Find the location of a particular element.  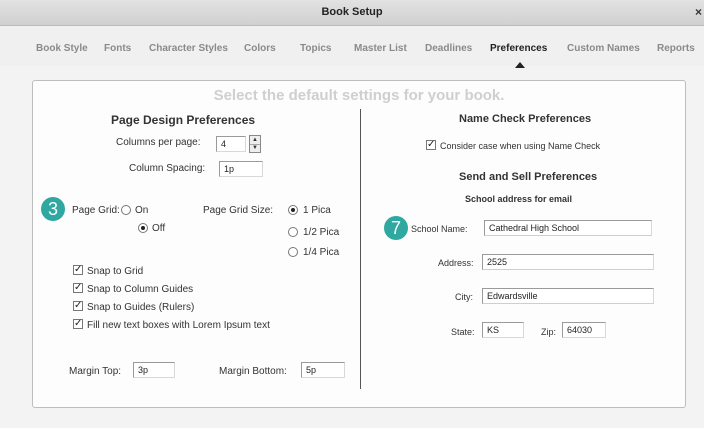

tab-deadlines: Deadlines is located at coordinates (448, 48).